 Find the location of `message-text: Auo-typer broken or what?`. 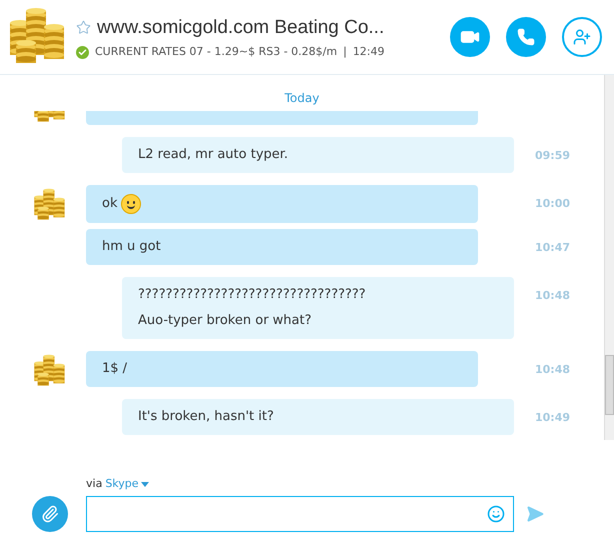

message-text: Auo-typer broken or what? is located at coordinates (225, 321).